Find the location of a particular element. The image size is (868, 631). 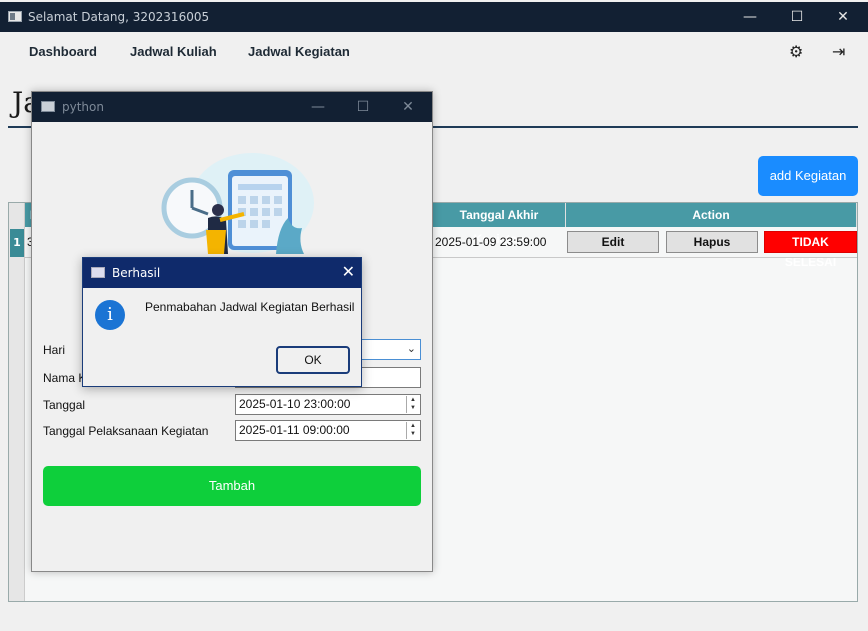

add-kegiatan-button: add Kegiatan is located at coordinates (808, 176).